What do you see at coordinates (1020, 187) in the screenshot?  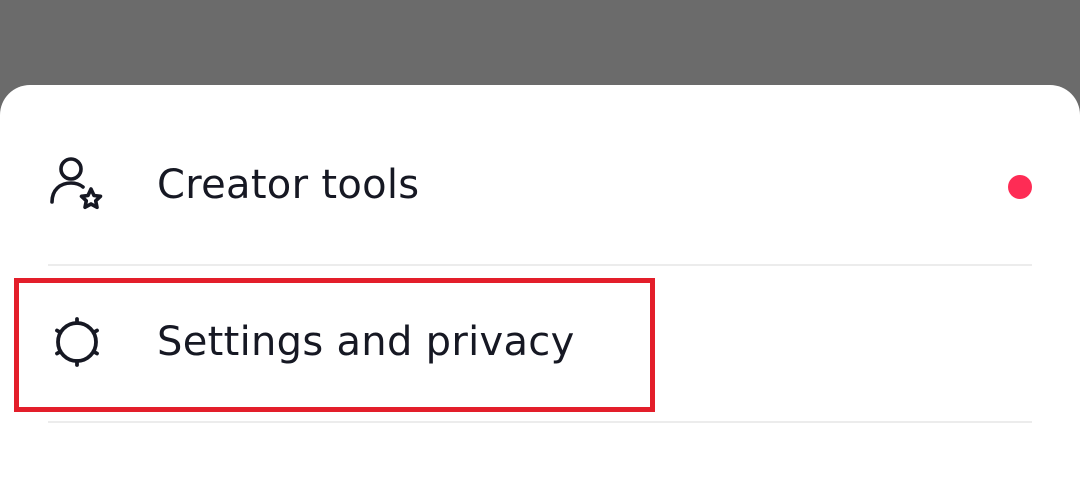 I see `notification-dot` at bounding box center [1020, 187].